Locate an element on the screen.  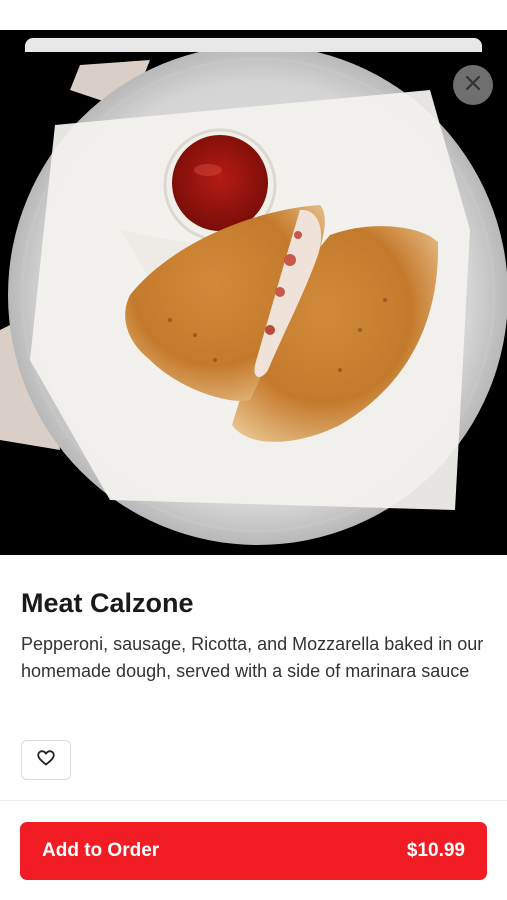
add-to-order-label: Add to Order is located at coordinates (101, 850).